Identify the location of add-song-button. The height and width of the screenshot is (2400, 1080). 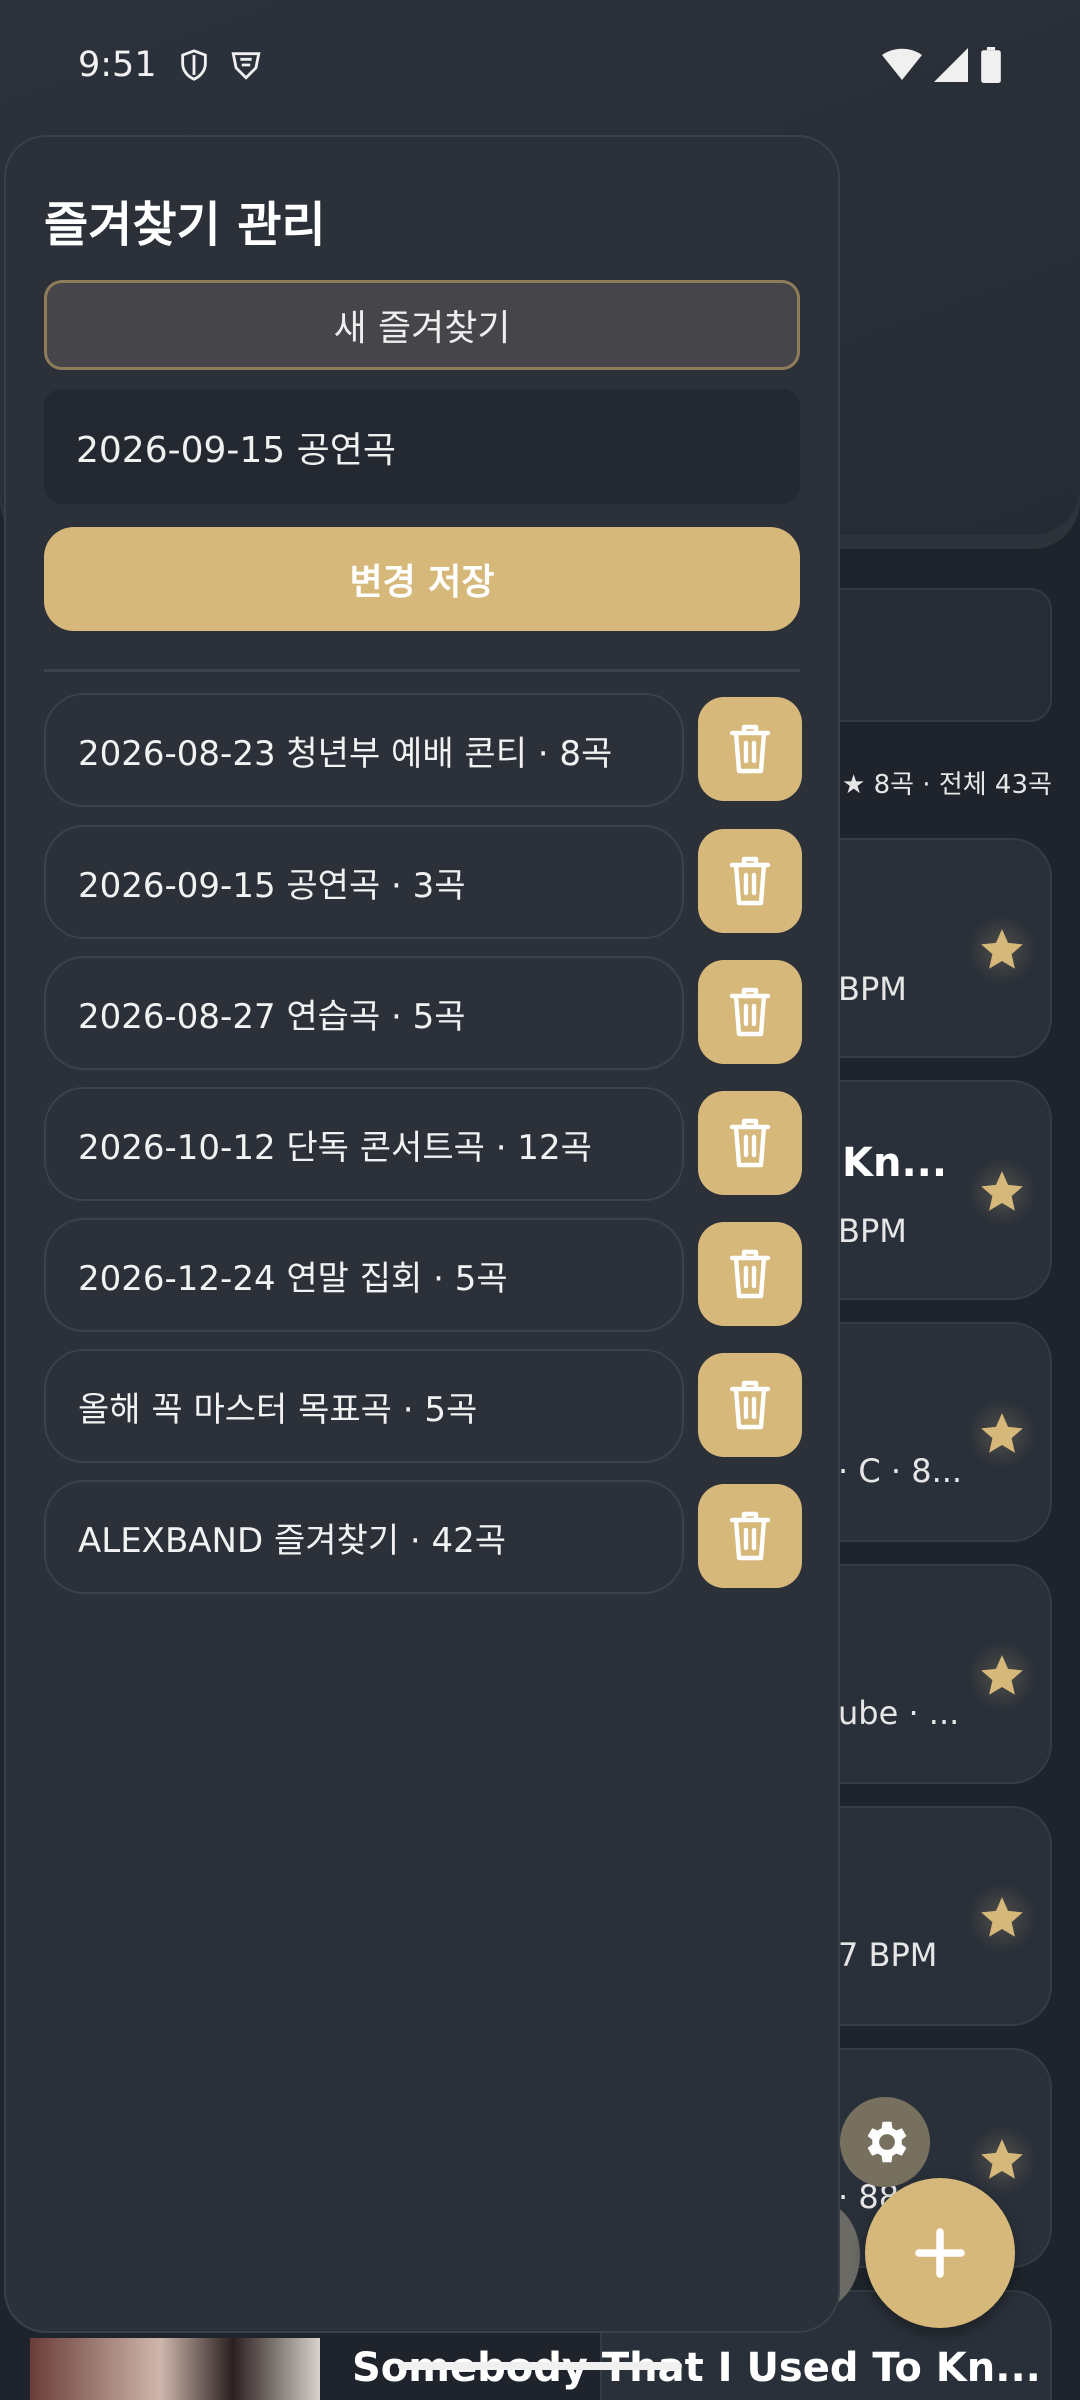
(940, 2253).